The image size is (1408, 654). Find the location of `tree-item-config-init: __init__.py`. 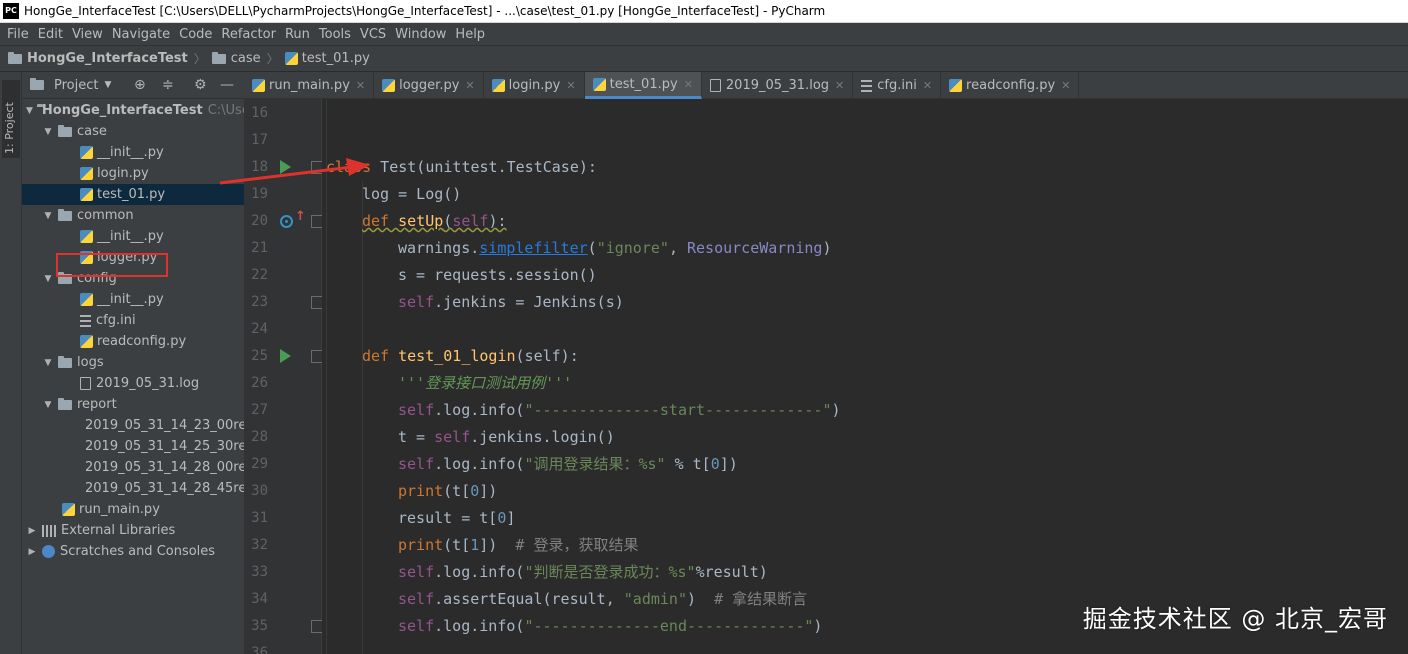

tree-item-config-init: __init__.py is located at coordinates (133, 299).